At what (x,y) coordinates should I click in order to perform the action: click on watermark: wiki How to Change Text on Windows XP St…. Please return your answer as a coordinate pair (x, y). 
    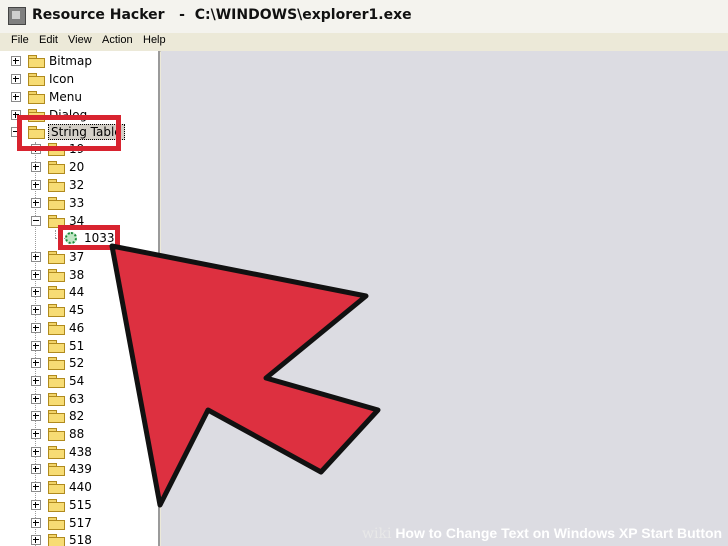
    Looking at the image, I should click on (542, 533).